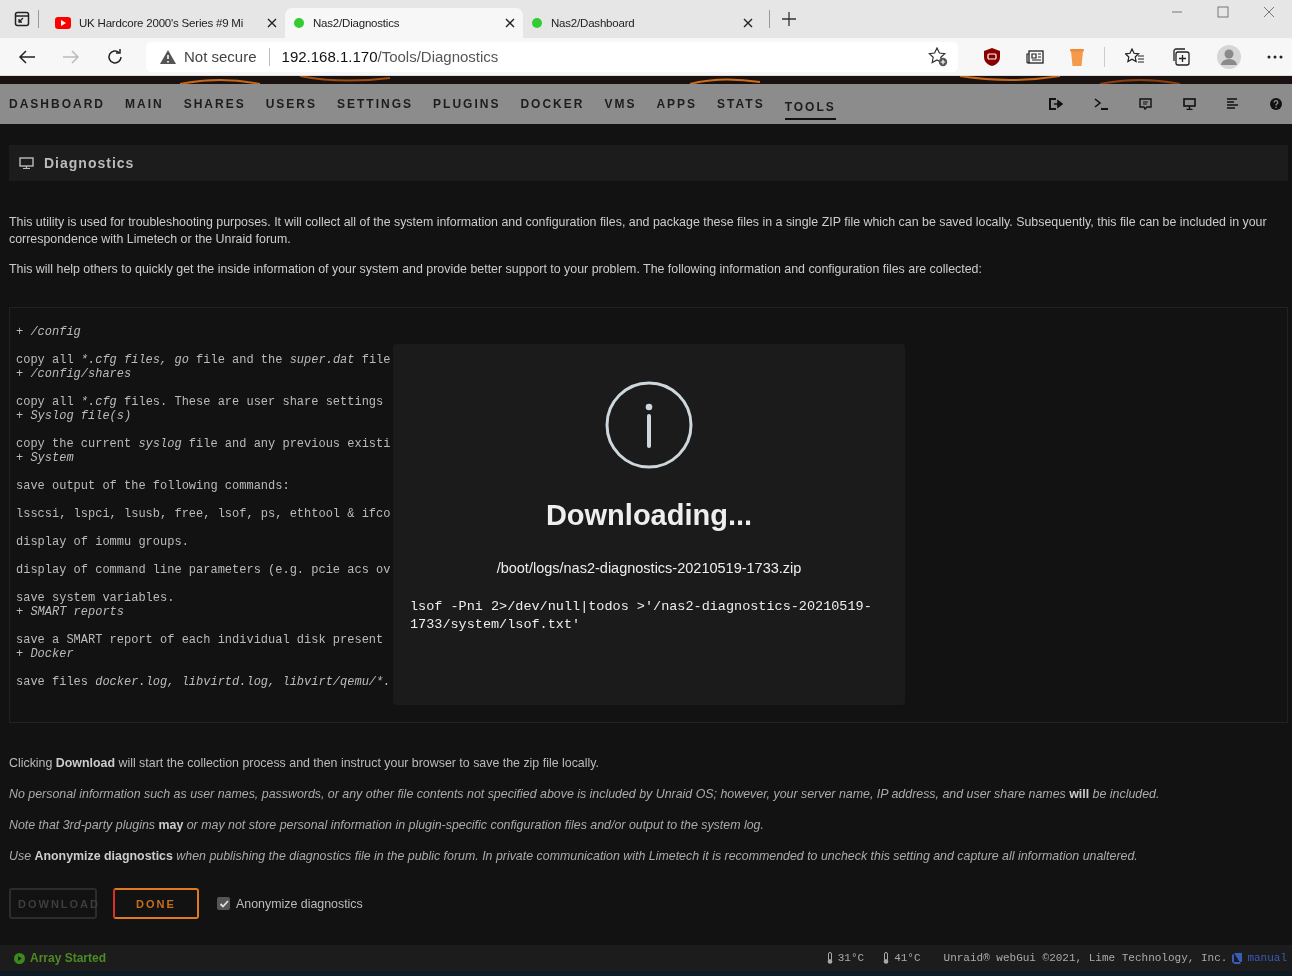 The image size is (1292, 976). Describe the element at coordinates (649, 568) in the screenshot. I see `zip-path: /boot/logs/nas2-diagnostics-20210519-1733.zip` at that location.